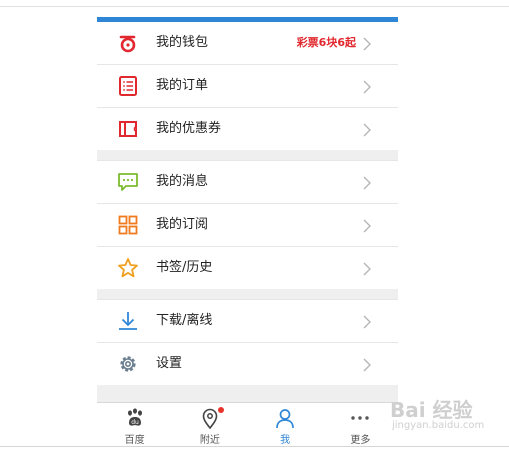 The height and width of the screenshot is (451, 509). What do you see at coordinates (247, 364) in the screenshot?
I see `menu-item-settings: 设置` at bounding box center [247, 364].